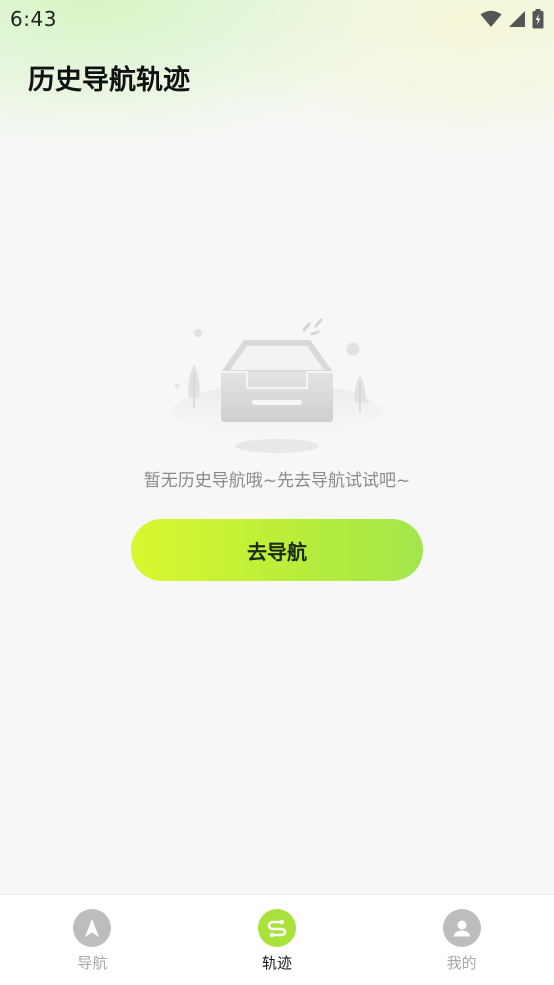  What do you see at coordinates (277, 963) in the screenshot?
I see `tab-label: 轨迹` at bounding box center [277, 963].